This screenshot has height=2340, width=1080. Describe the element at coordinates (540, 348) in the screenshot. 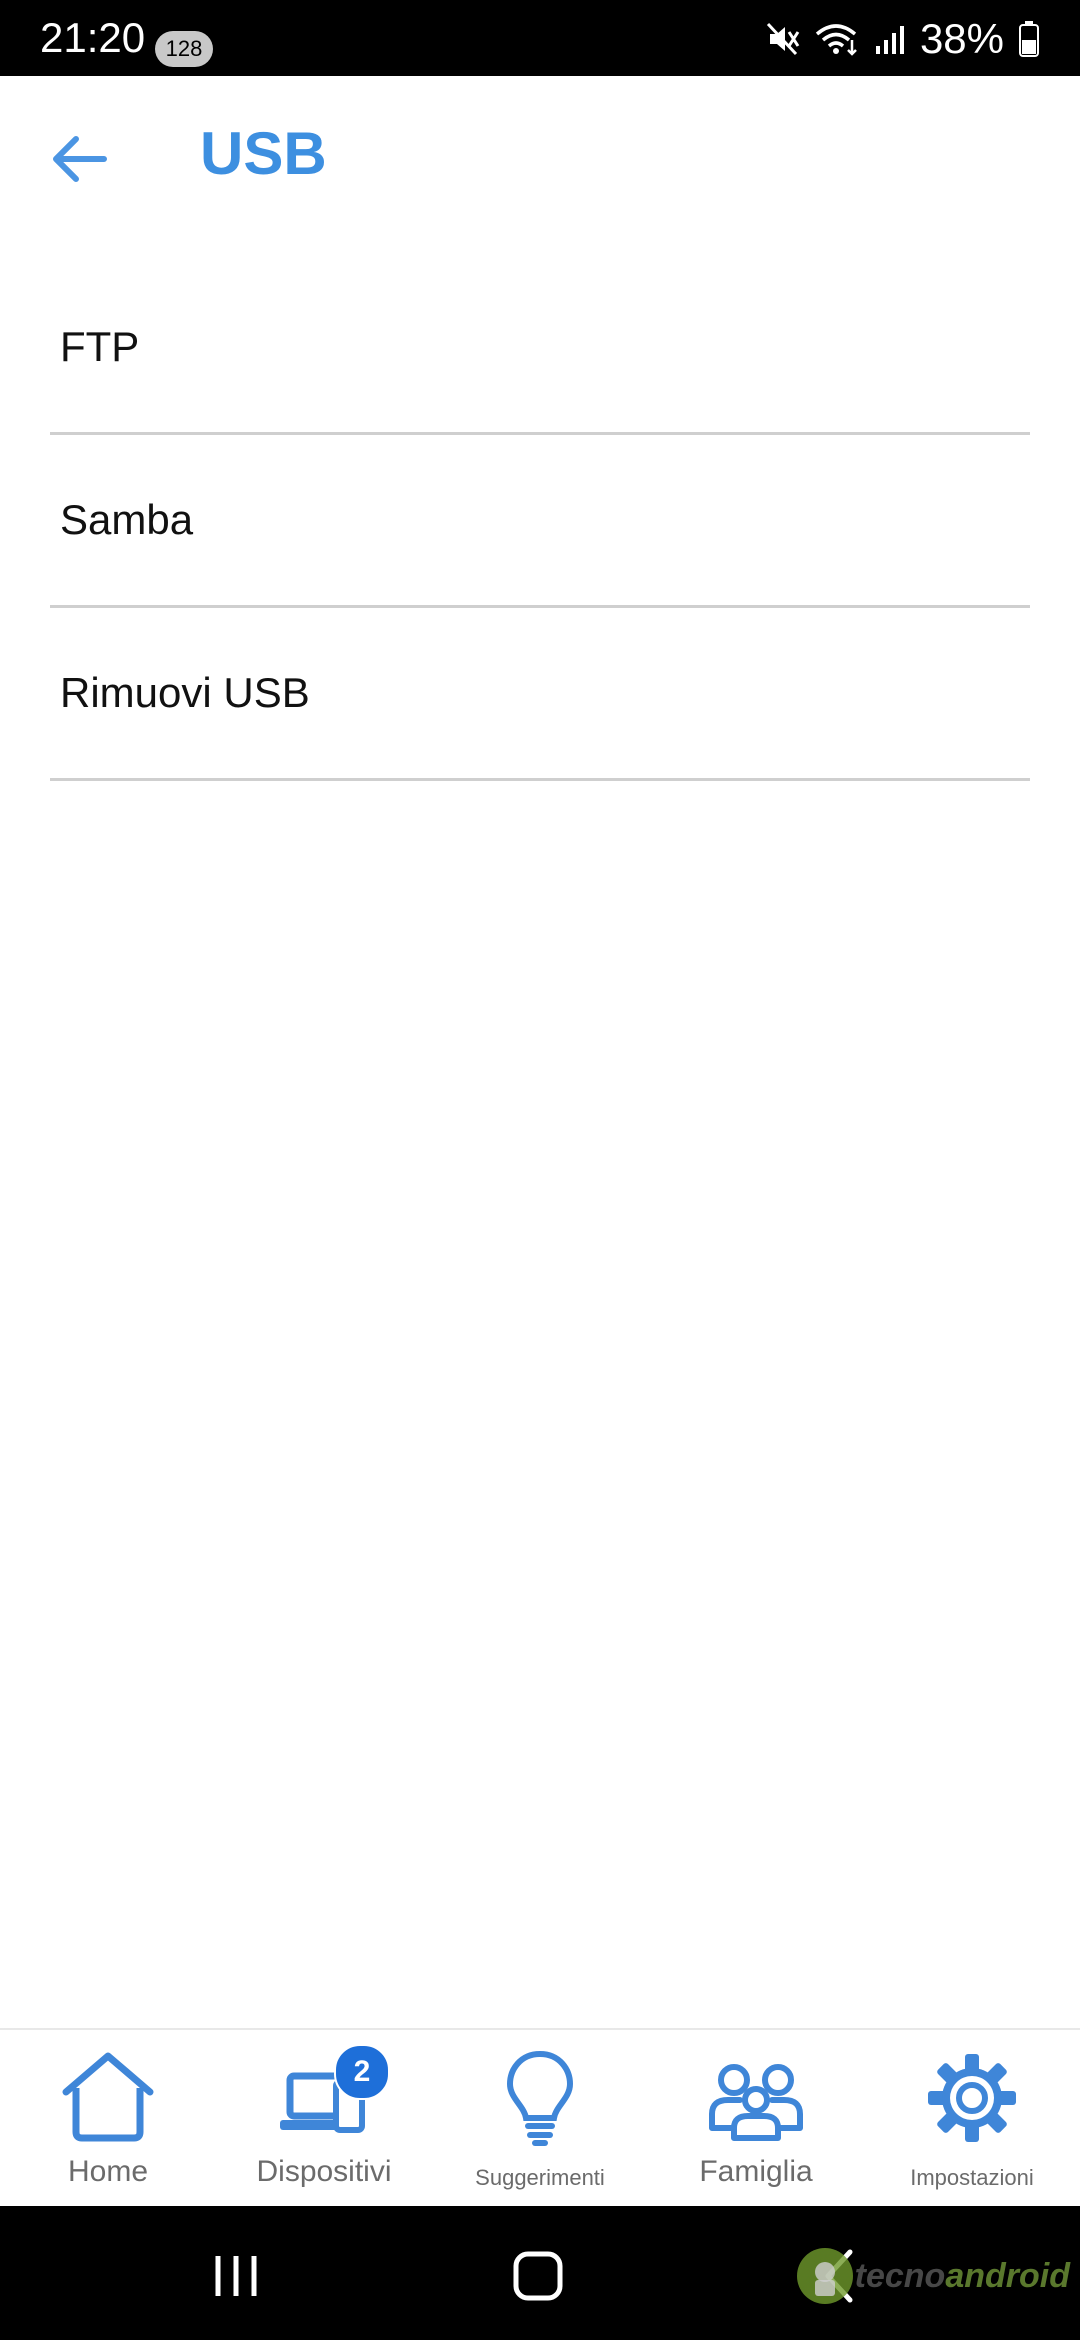

I see `list-item-ftp: FTP` at that location.